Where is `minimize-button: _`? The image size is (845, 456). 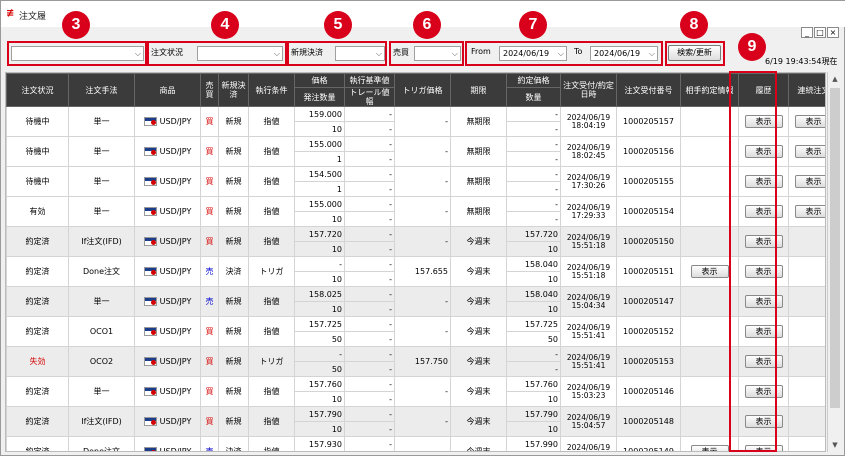 minimize-button: _ is located at coordinates (807, 32).